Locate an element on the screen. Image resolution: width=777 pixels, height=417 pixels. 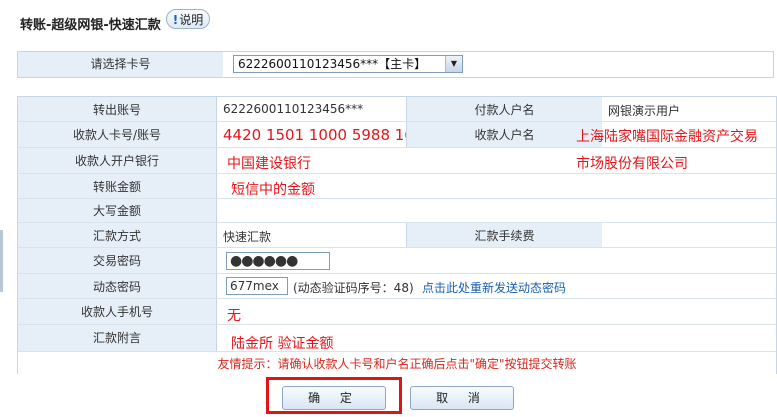
card-select-label: 请选择卡号 is located at coordinates (121, 64).